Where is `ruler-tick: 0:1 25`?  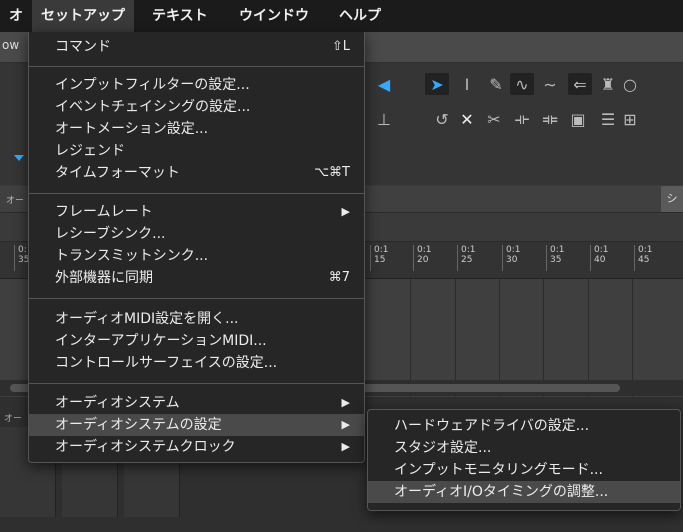
ruler-tick: 0:1 25 is located at coordinates (466, 258).